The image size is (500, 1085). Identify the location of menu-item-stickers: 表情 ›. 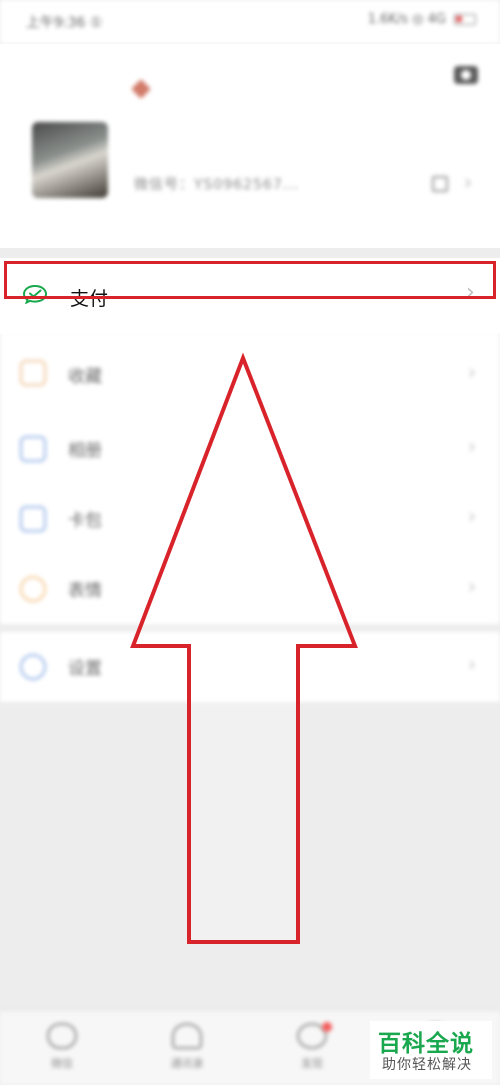
(250, 589).